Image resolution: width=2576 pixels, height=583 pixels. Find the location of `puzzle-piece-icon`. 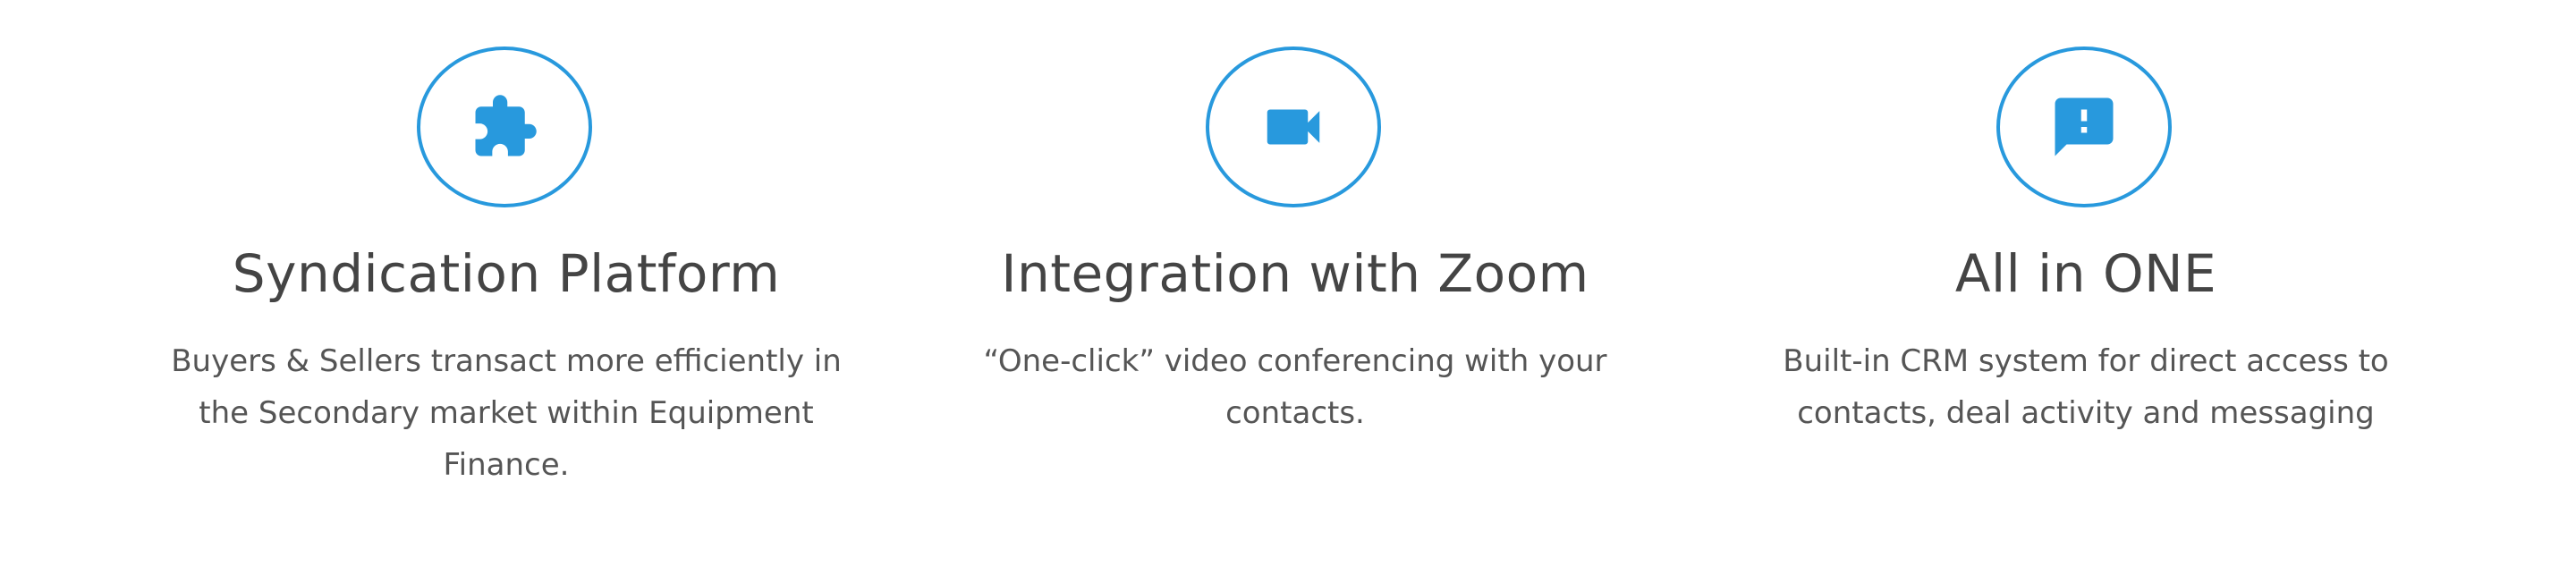

puzzle-piece-icon is located at coordinates (506, 125).